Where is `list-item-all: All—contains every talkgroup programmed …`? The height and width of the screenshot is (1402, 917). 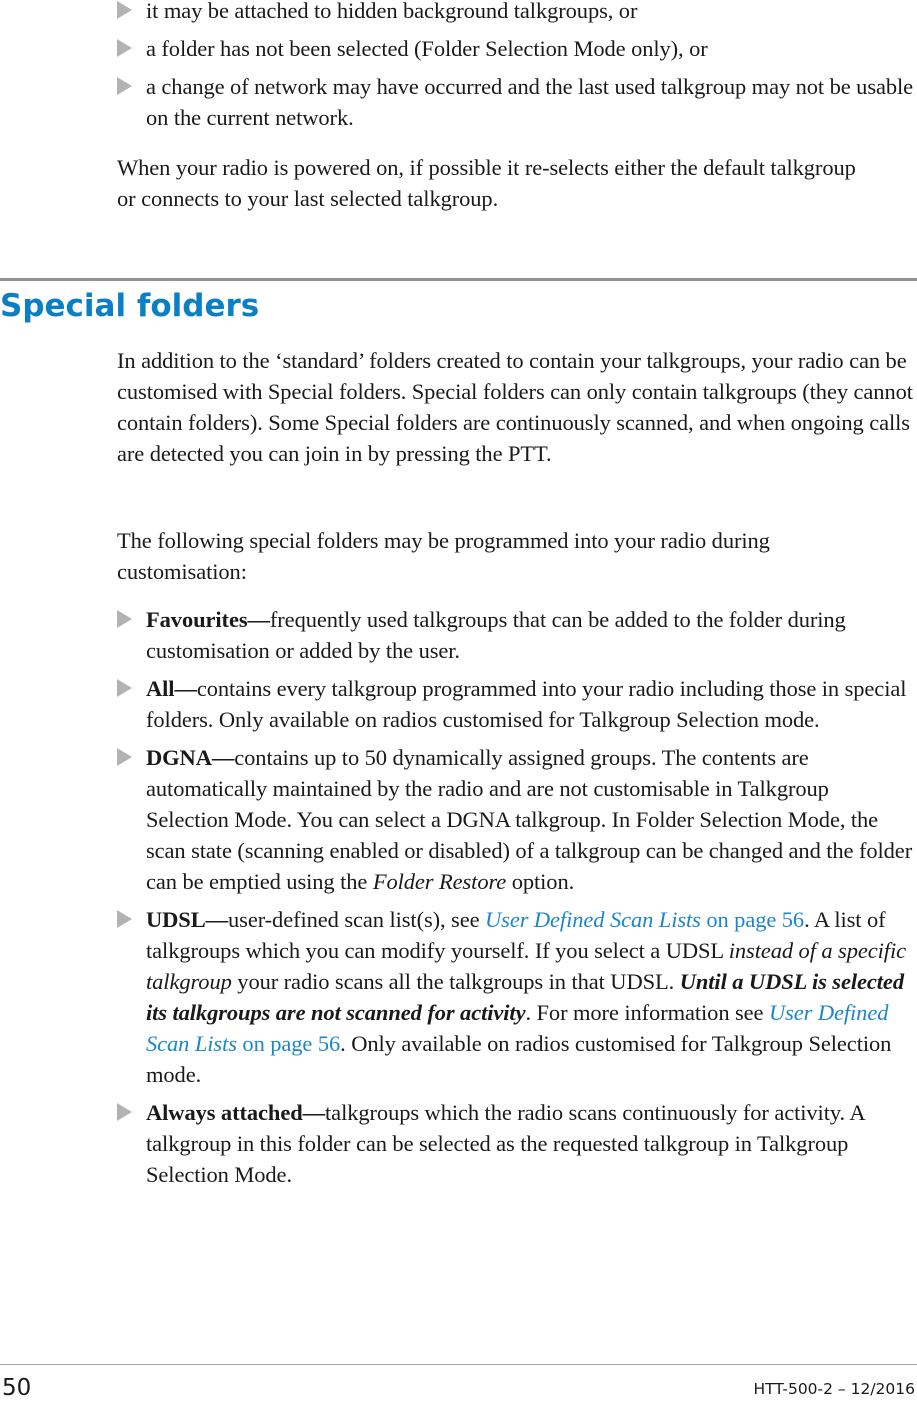 list-item-all: All—contains every talkgroup programmed … is located at coordinates (516, 704).